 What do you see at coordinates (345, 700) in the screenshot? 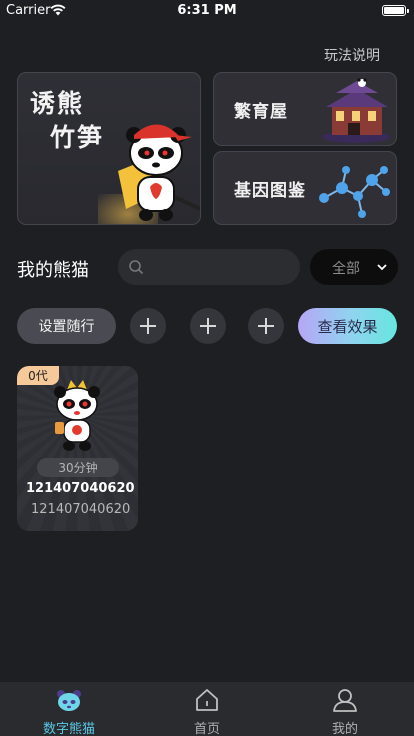
I see `profile-icon` at bounding box center [345, 700].